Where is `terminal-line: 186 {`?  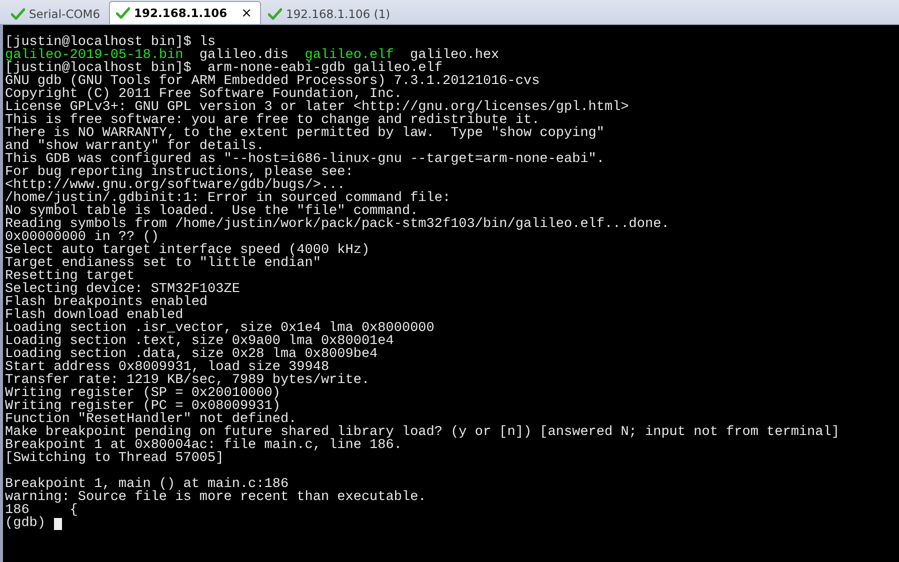
terminal-line: 186 { is located at coordinates (42, 510).